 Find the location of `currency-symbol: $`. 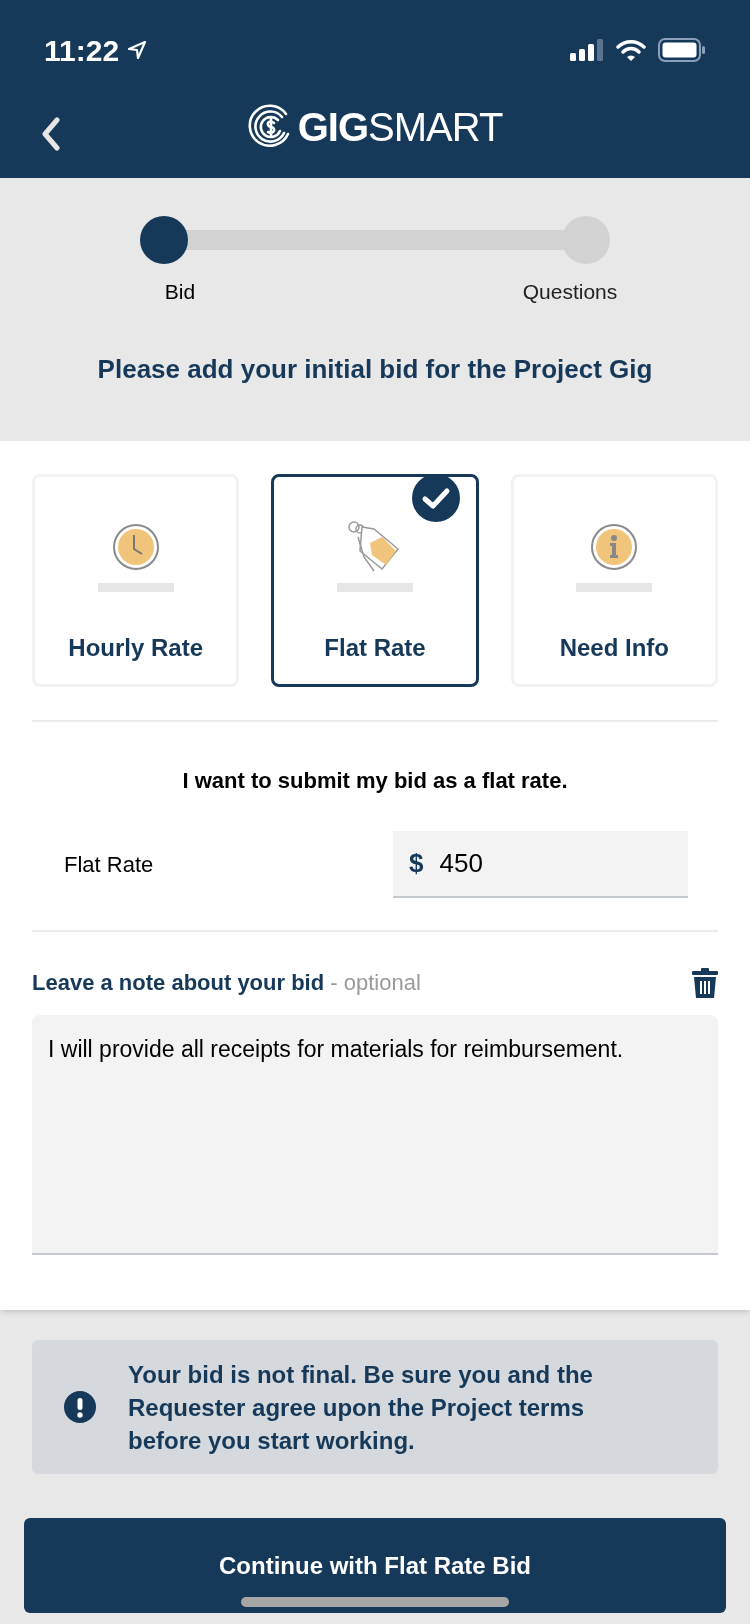

currency-symbol: $ is located at coordinates (416, 863).